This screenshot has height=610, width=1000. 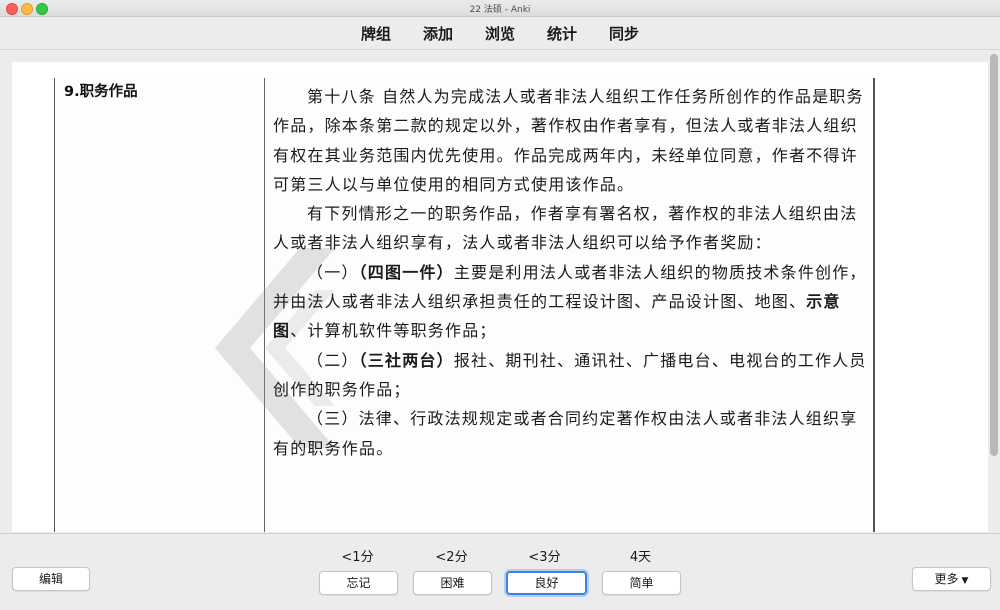 I want to click on hard-button: 困难, so click(x=452, y=583).